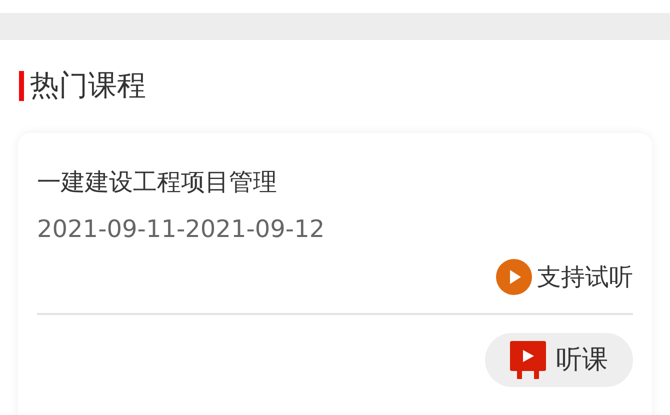 The width and height of the screenshot is (670, 415). What do you see at coordinates (88, 85) in the screenshot?
I see `section-title: 热门课程` at bounding box center [88, 85].